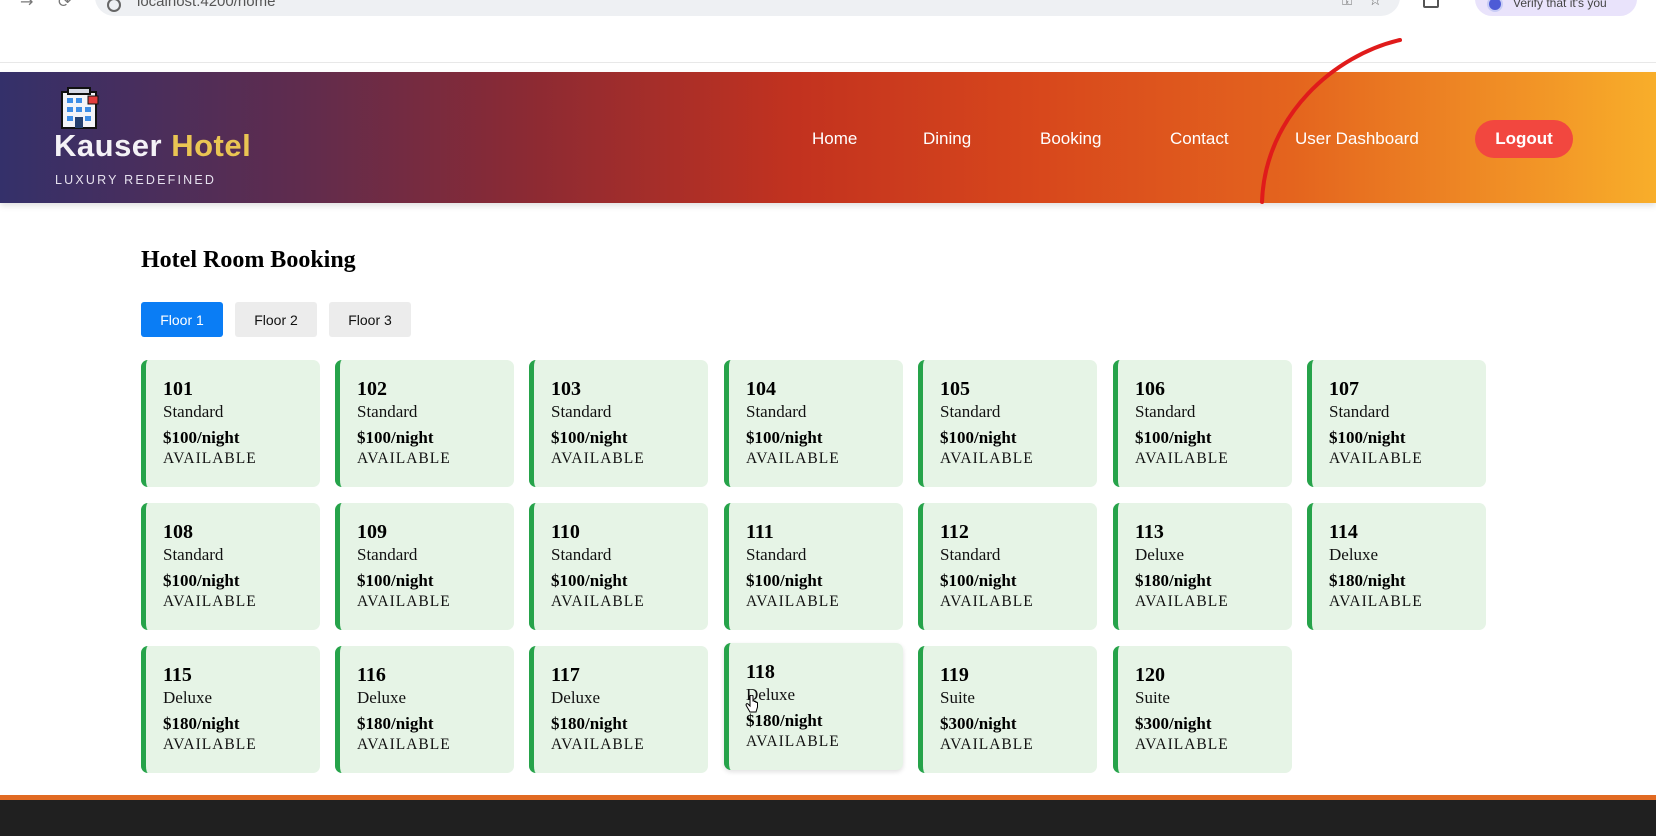 Image resolution: width=1656 pixels, height=836 pixels. Describe the element at coordinates (813, 706) in the screenshot. I see `room-card-hovered: 118 Deluxe $180/night AVAILABLE` at that location.